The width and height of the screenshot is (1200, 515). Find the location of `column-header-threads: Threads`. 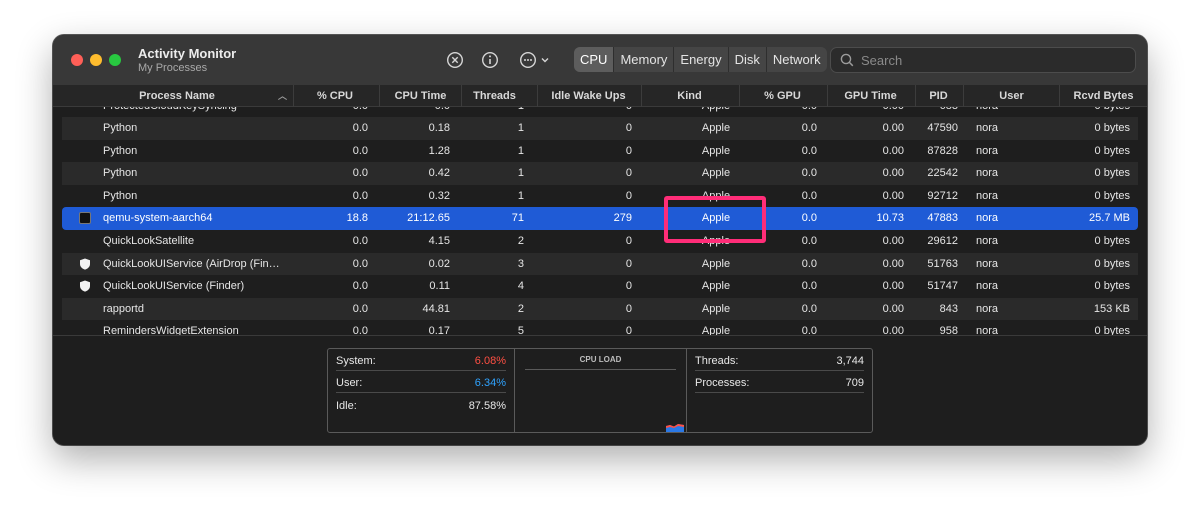

column-header-threads: Threads is located at coordinates (494, 96).